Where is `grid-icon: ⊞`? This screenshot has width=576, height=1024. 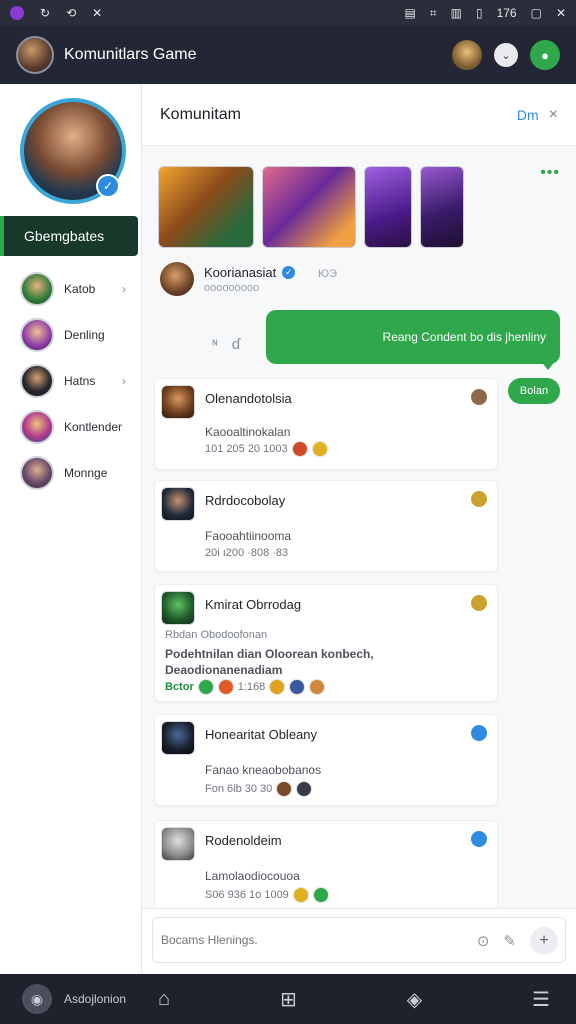 grid-icon: ⊞ is located at coordinates (288, 999).